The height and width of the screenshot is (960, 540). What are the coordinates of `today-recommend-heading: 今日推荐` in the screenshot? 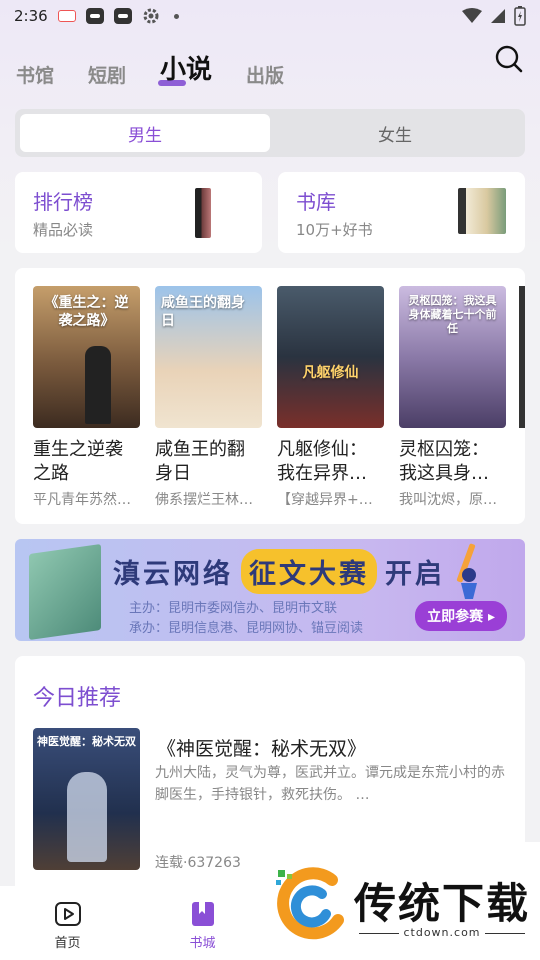 It's located at (77, 698).